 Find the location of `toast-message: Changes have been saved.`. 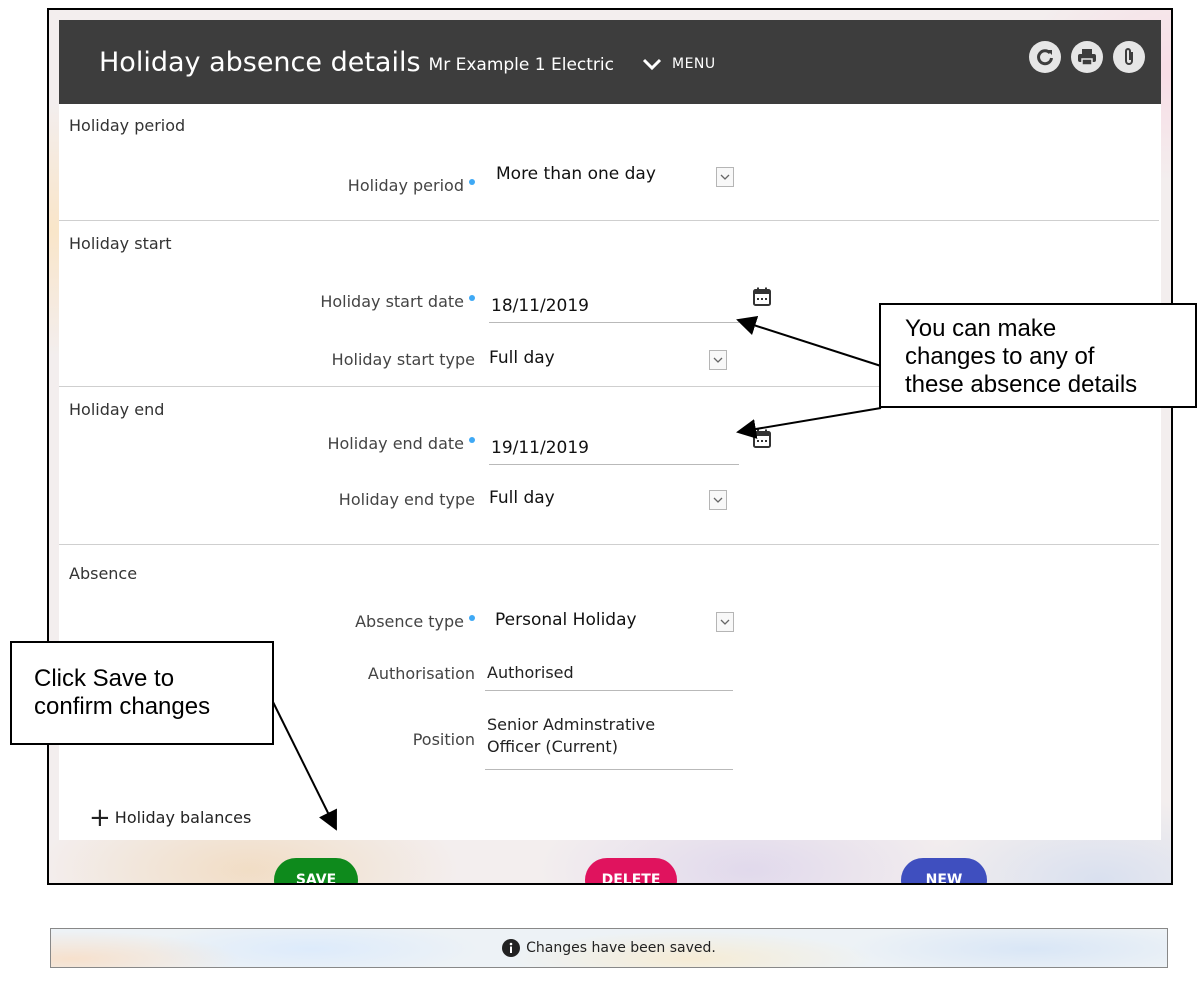

toast-message: Changes have been saved. is located at coordinates (621, 948).